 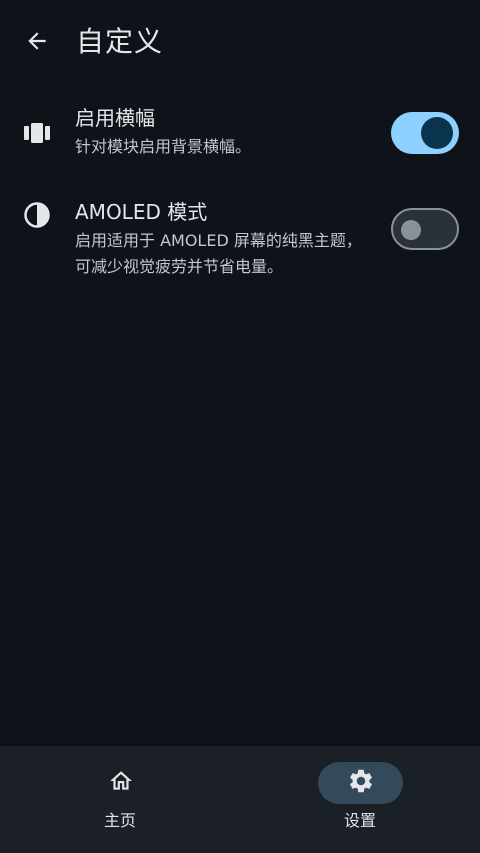 I want to click on setting-description: 针对模块启用背景横幅。, so click(x=163, y=146).